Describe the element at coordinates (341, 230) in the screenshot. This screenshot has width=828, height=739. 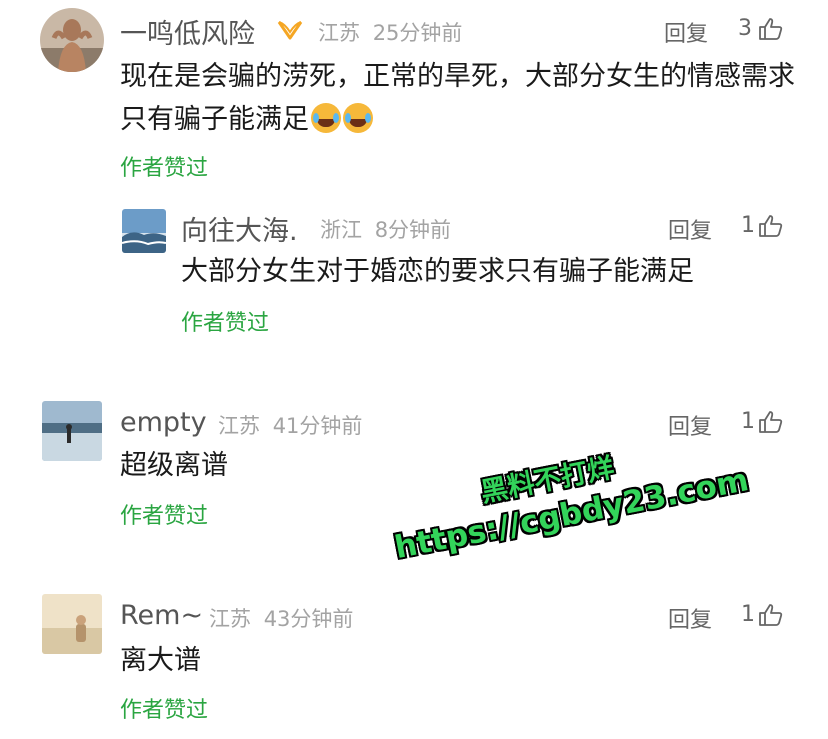
I see `location: 浙江` at that location.